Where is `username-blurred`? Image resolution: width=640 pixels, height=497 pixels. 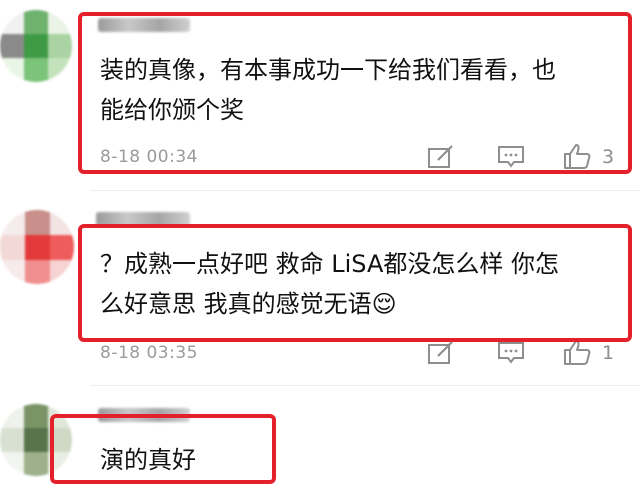 username-blurred is located at coordinates (144, 415).